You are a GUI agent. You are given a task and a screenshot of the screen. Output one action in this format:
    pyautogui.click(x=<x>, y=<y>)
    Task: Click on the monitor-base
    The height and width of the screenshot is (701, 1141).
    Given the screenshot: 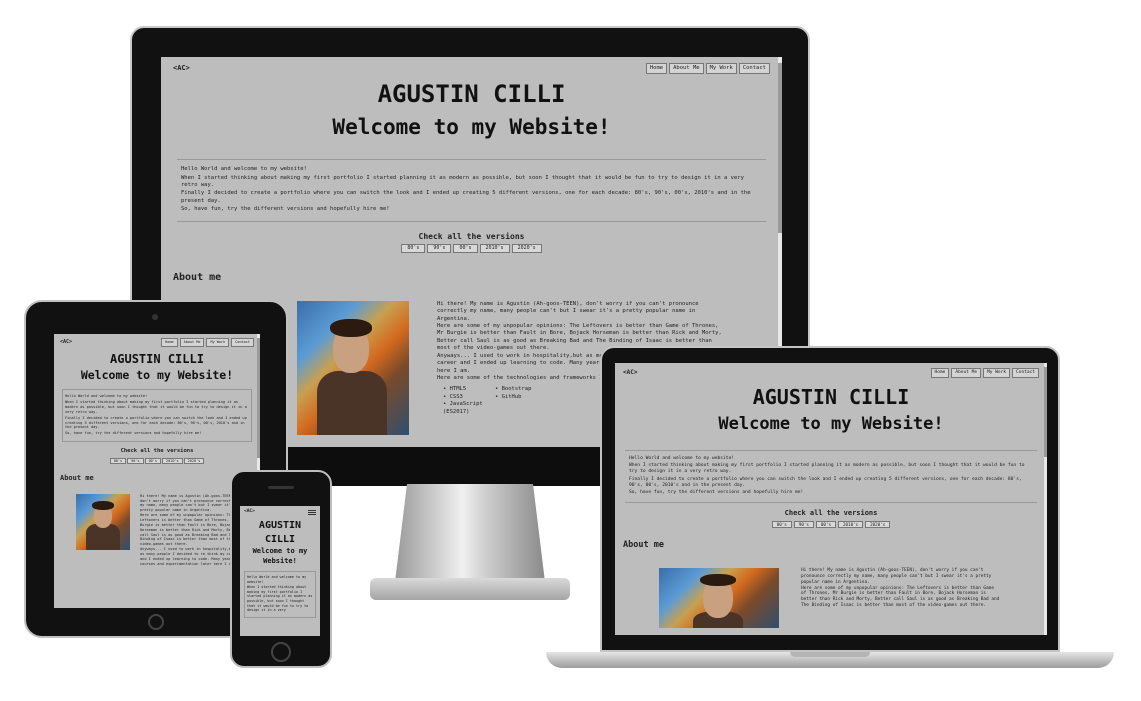 What is the action you would take?
    pyautogui.click(x=470, y=589)
    